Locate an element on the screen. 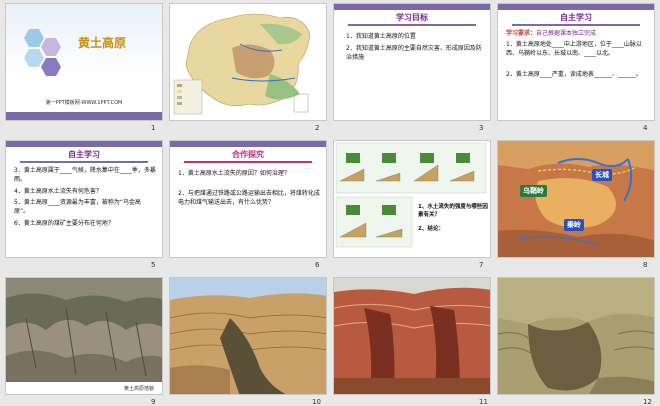 The width and height of the screenshot is (660, 406). experiment-diagram is located at coordinates (412, 199).